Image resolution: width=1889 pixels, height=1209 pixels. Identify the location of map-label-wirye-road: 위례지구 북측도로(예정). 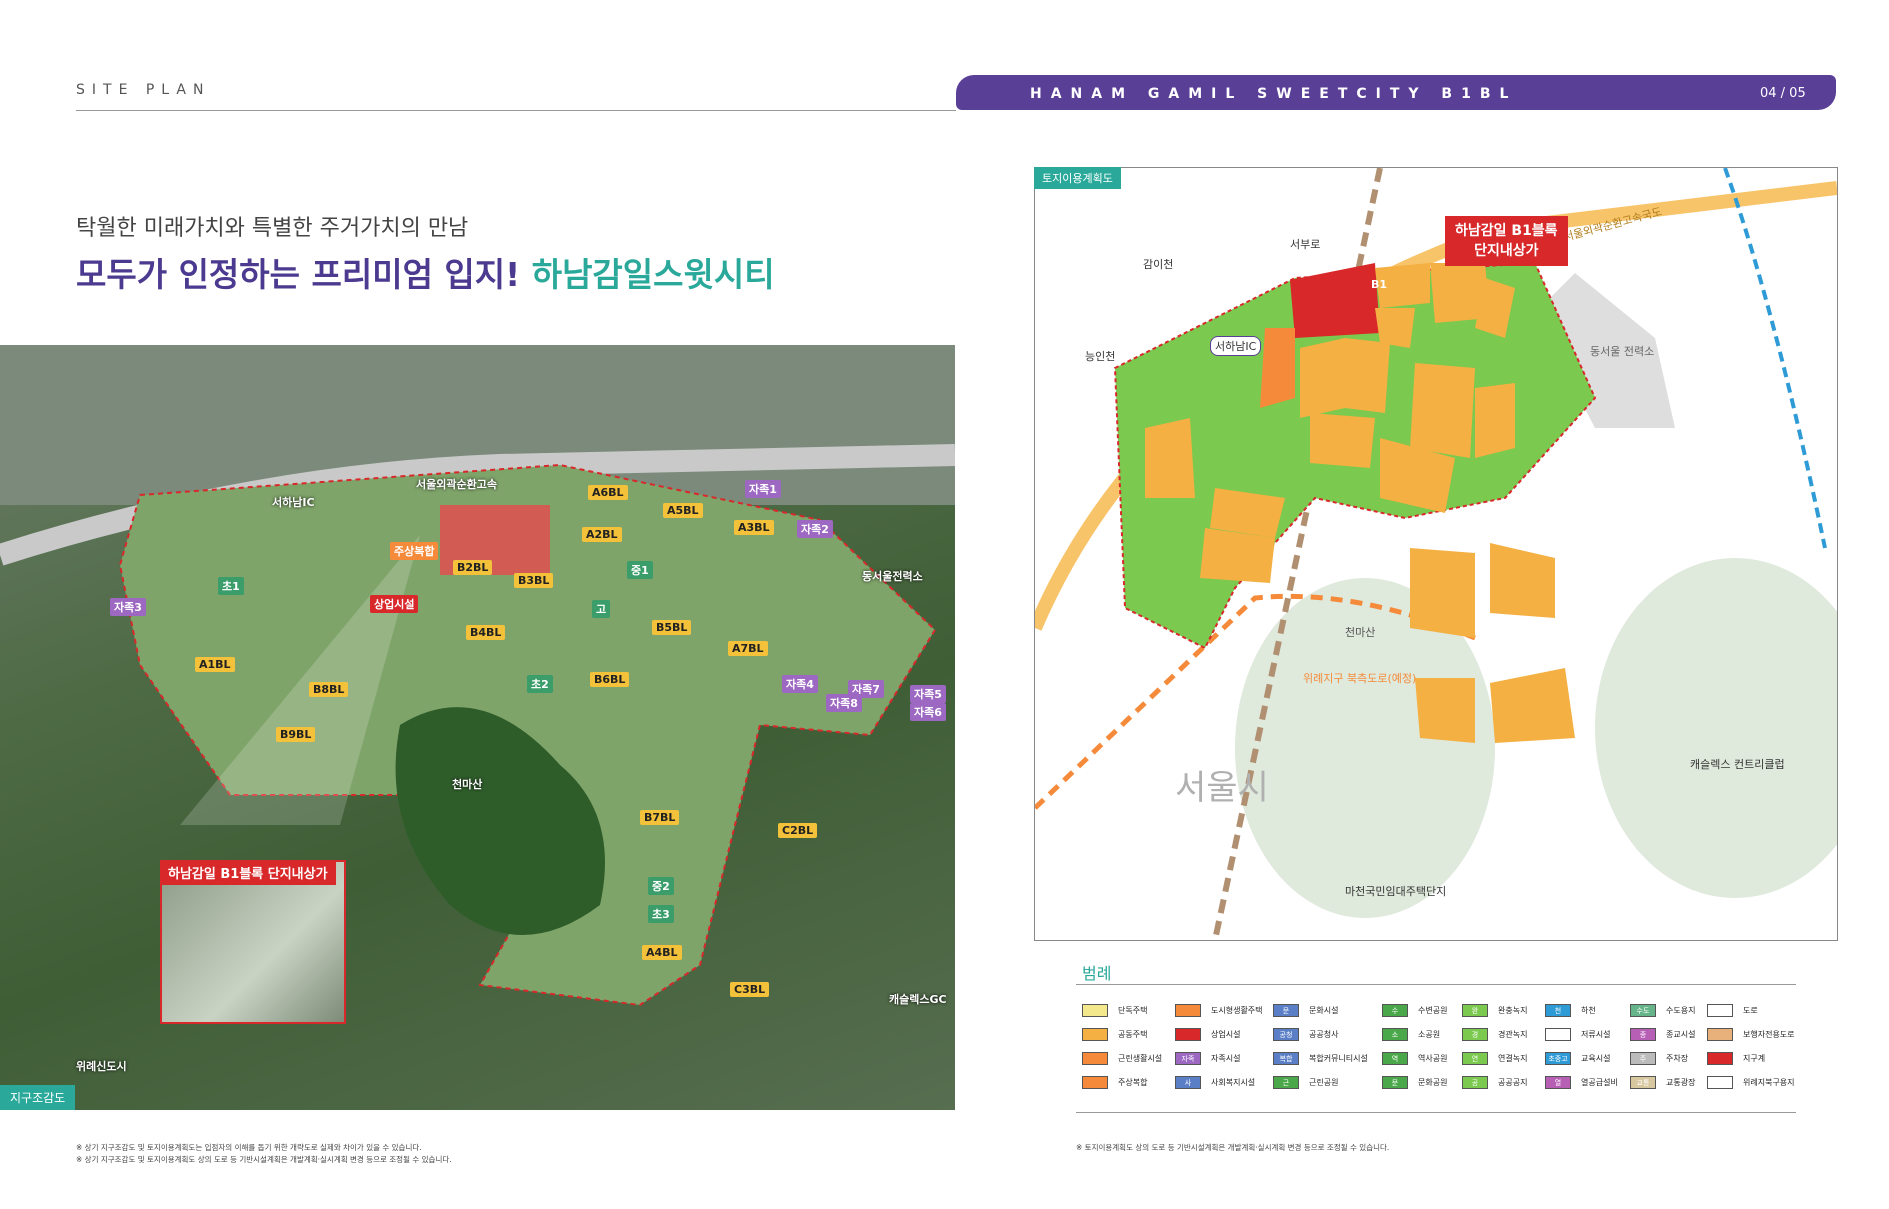
(1360, 678).